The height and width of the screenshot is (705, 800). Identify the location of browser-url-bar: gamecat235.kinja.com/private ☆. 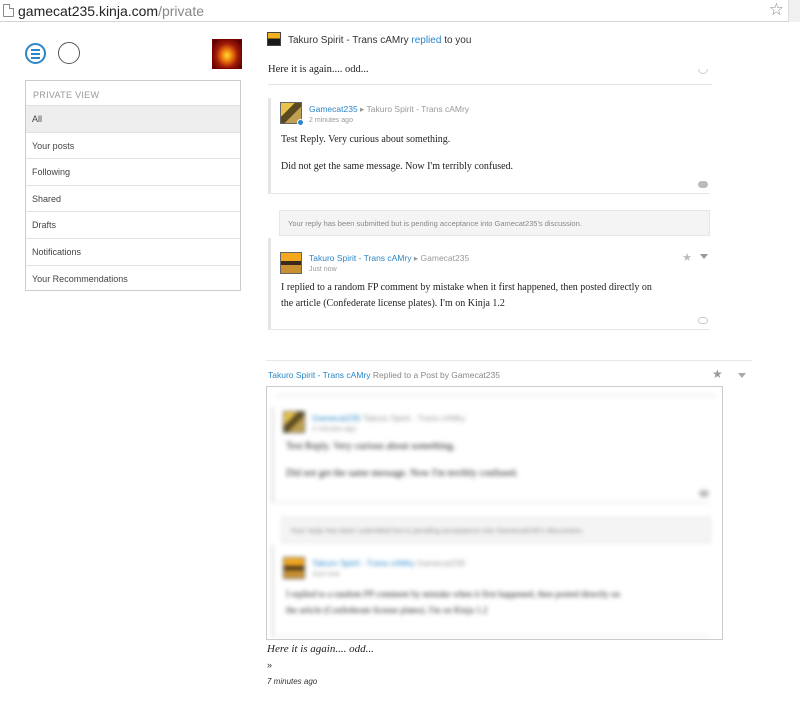
(400, 11).